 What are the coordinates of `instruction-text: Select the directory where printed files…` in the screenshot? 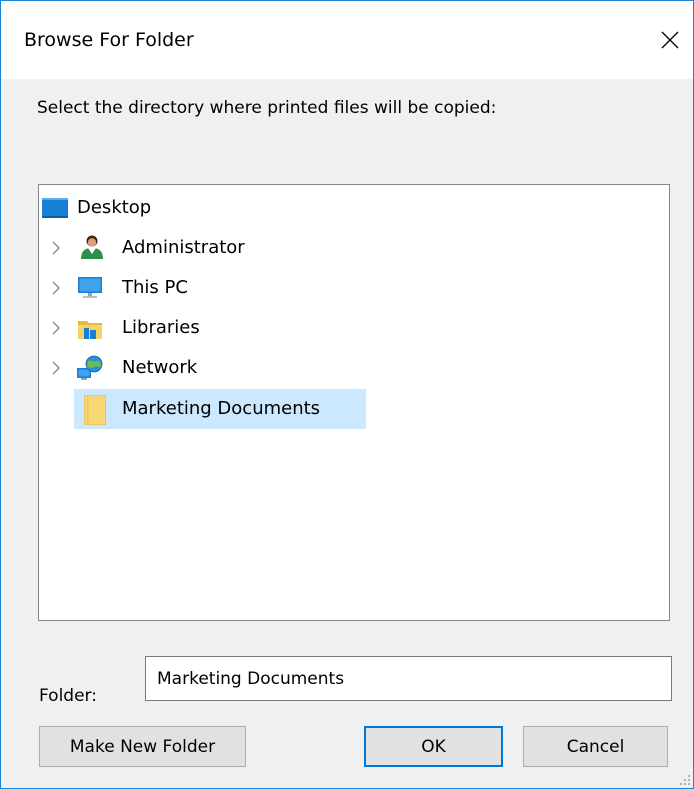 It's located at (267, 108).